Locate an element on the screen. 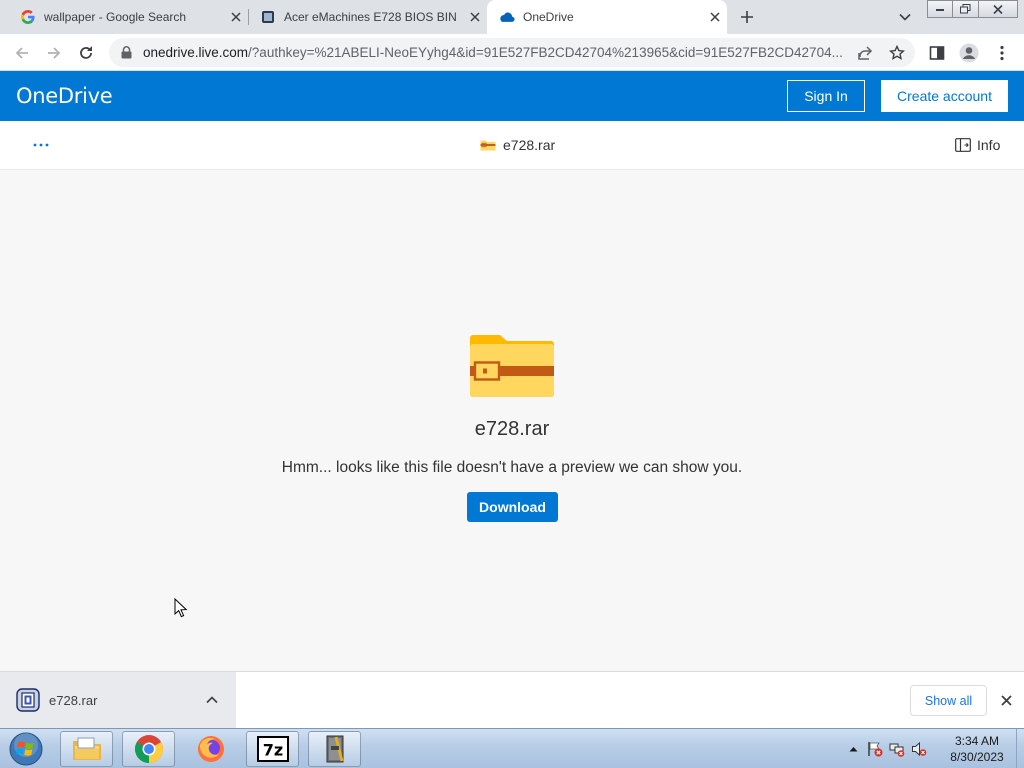 The width and height of the screenshot is (1024, 768). winrar-icon is located at coordinates (334, 749).